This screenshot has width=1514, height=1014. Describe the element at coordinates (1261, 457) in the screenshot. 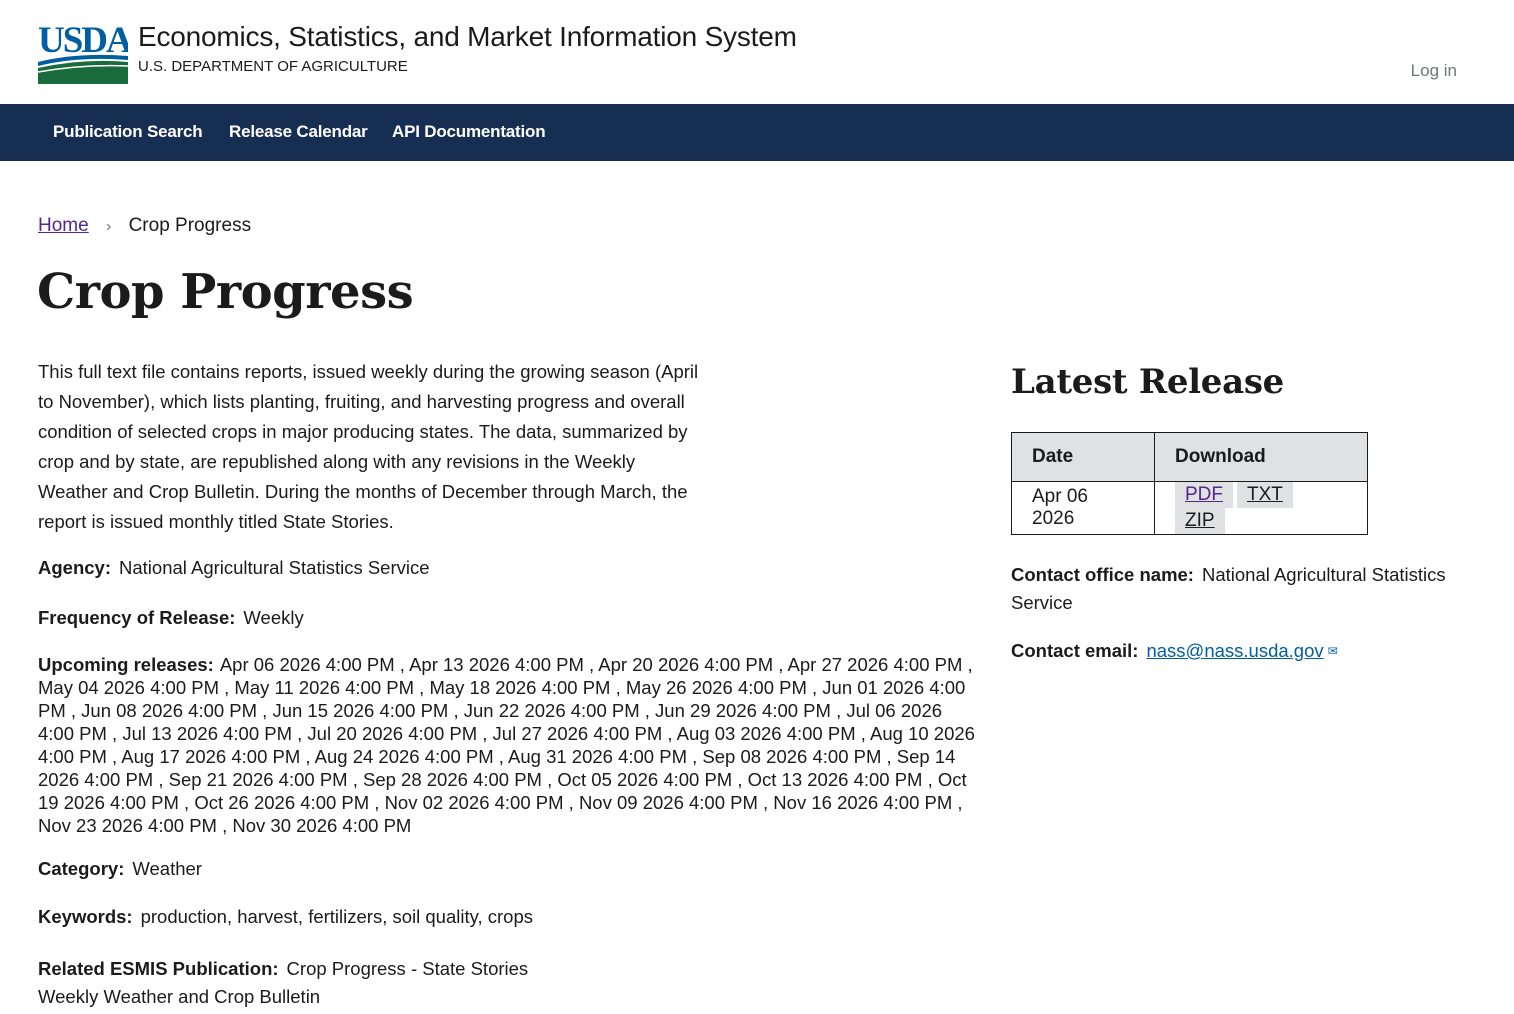

I see `column-header-download: Download` at that location.